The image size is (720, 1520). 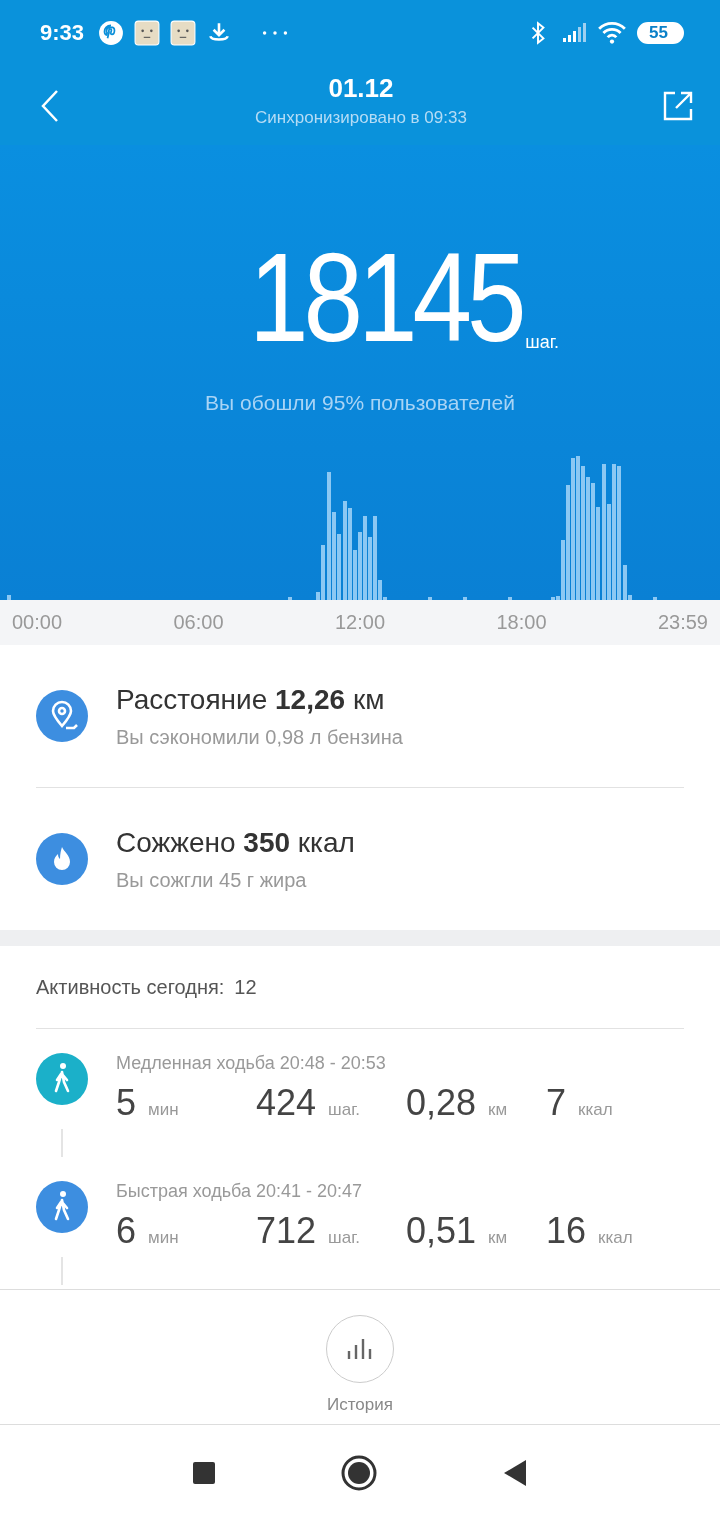 I want to click on activity-count: 12, so click(x=245, y=987).